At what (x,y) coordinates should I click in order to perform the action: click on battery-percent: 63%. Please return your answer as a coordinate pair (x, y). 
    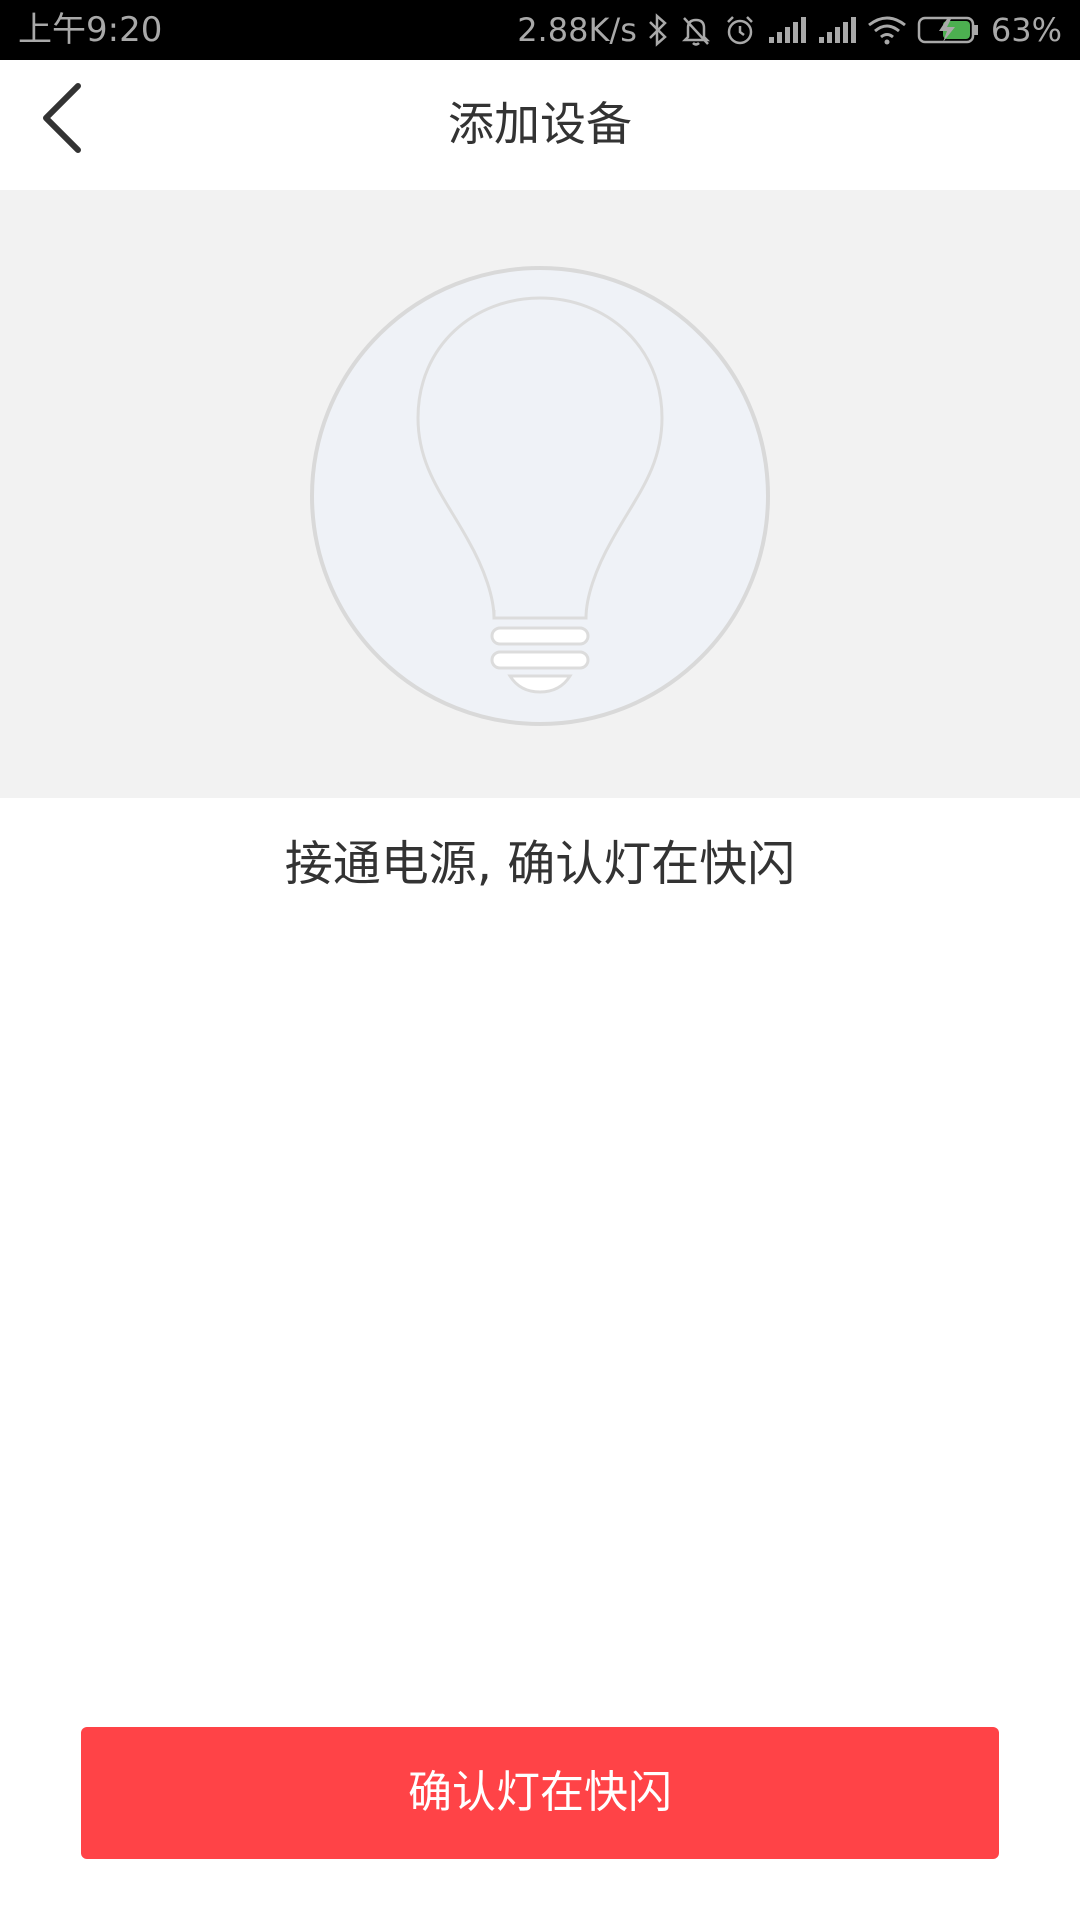
    Looking at the image, I should click on (1026, 30).